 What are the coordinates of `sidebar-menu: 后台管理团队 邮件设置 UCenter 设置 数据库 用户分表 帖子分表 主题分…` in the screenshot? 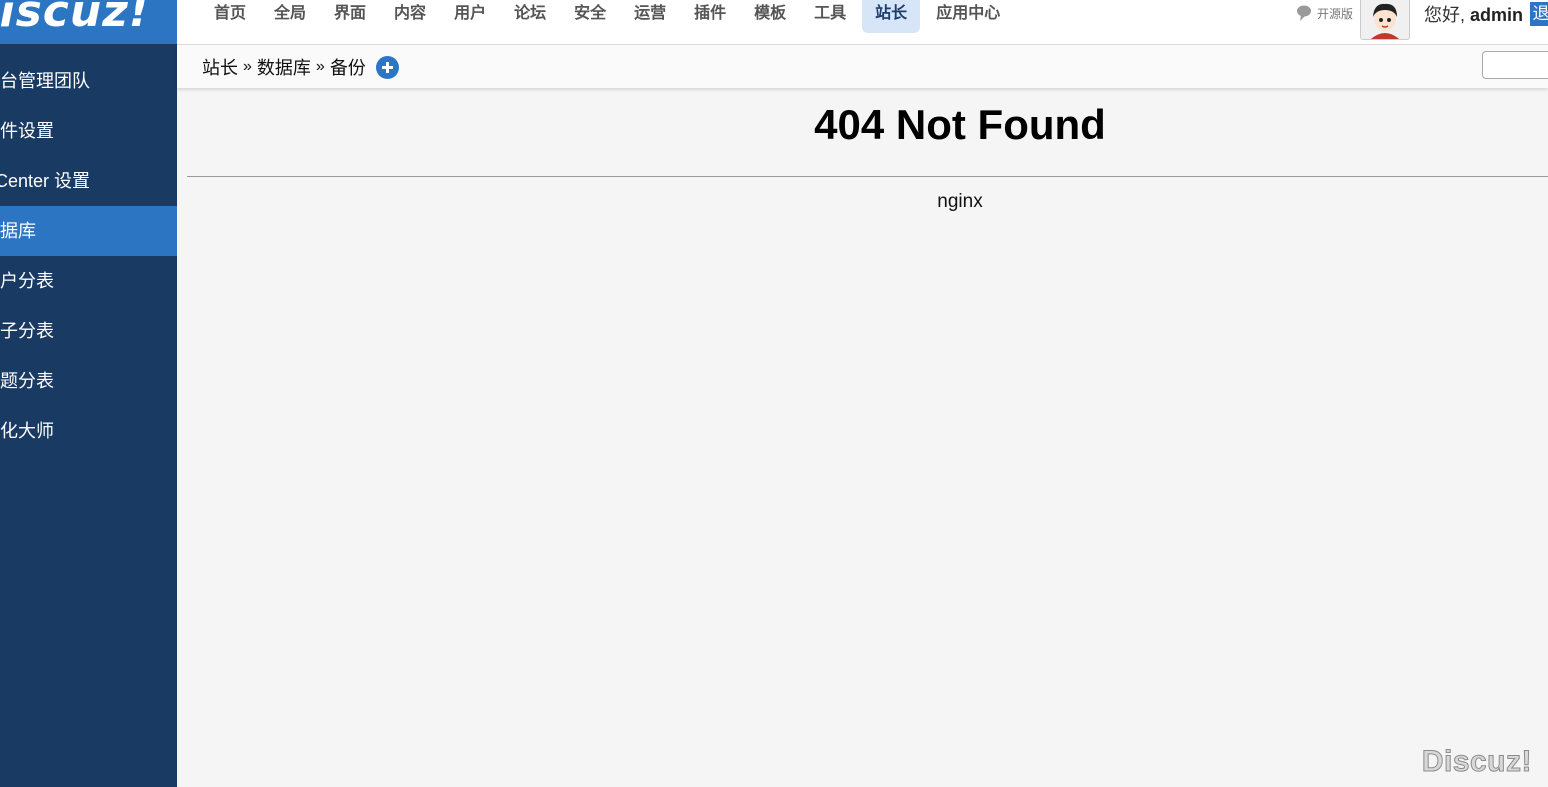 It's located at (88, 256).